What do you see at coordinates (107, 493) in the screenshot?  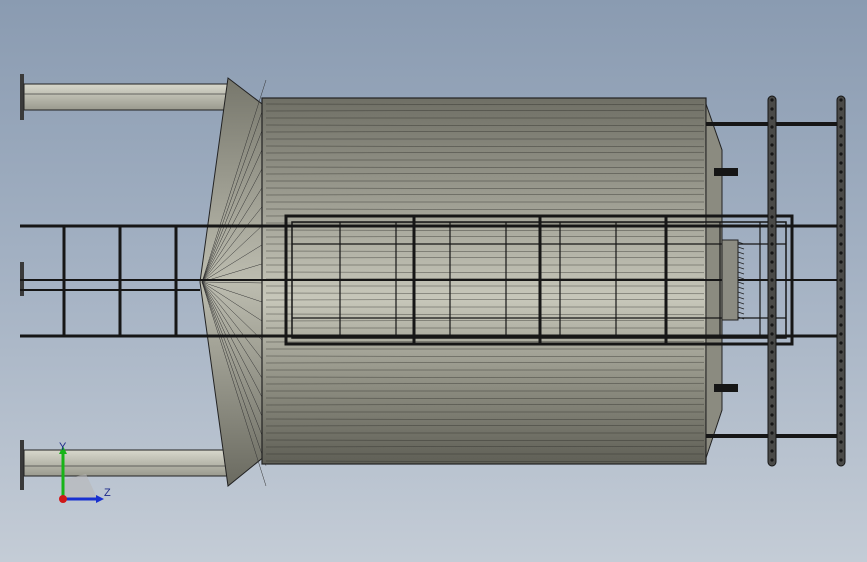 I see `triad-z-label: Z` at bounding box center [107, 493].